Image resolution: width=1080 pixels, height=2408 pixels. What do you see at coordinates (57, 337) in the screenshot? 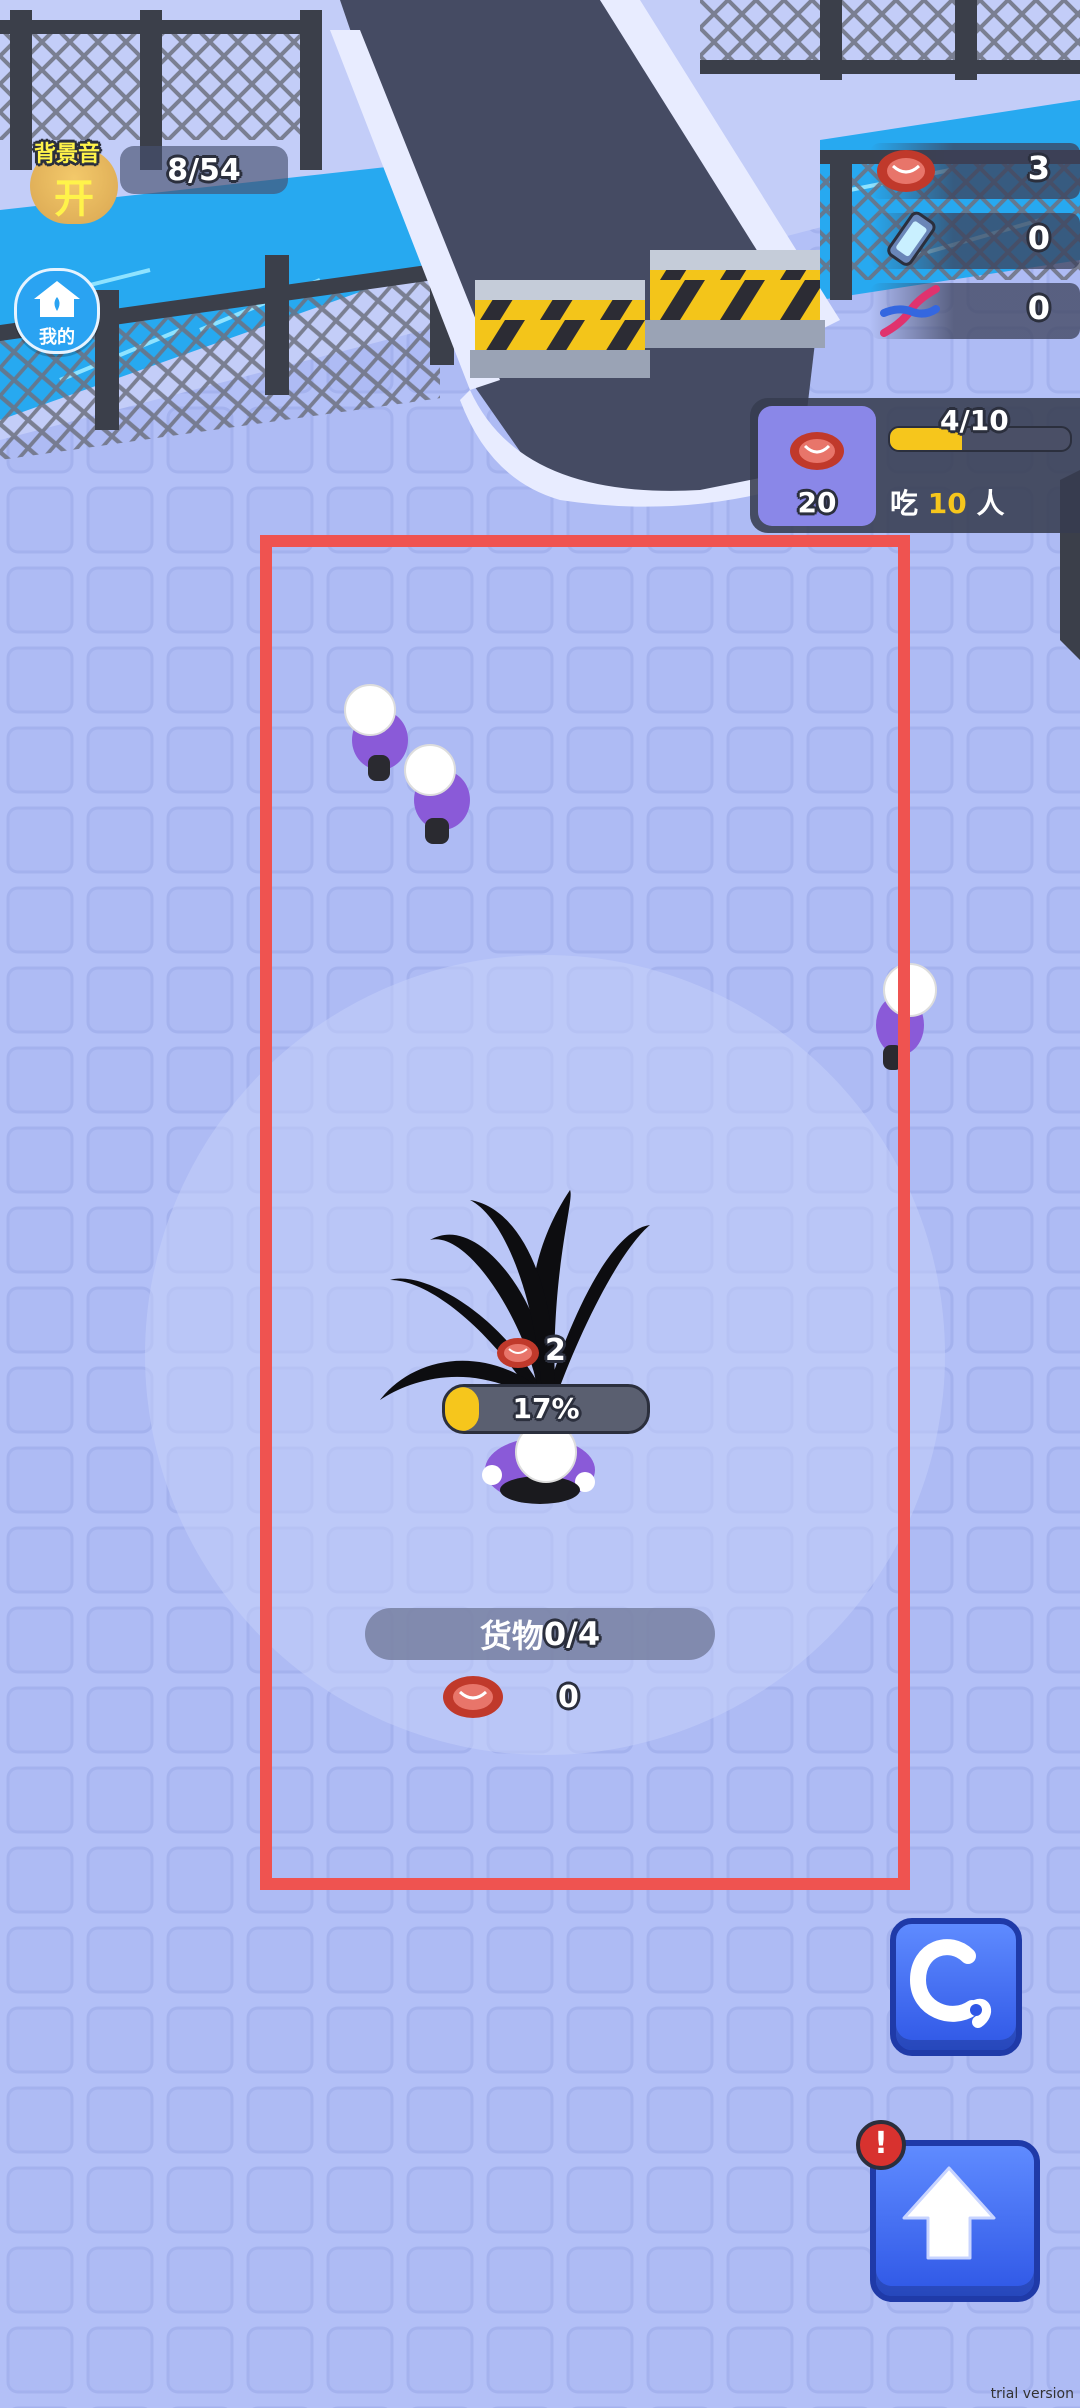
I see `home-label: 我的` at bounding box center [57, 337].